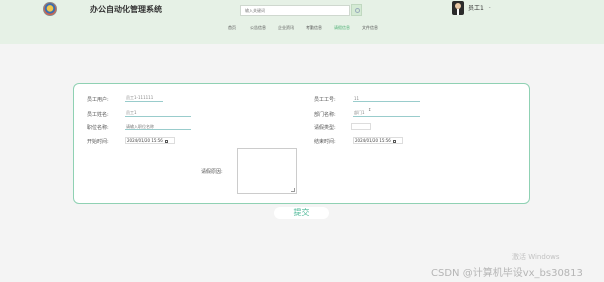 This screenshot has width=604, height=282. I want to click on start-time-value: 2024/01/20 15:56, so click(145, 140).